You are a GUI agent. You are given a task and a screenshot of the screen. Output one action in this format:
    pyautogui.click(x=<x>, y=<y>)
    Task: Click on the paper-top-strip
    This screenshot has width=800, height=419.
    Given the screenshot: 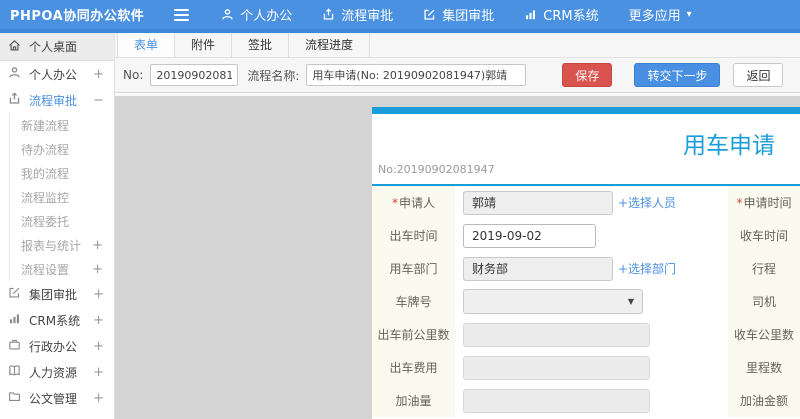 What is the action you would take?
    pyautogui.click(x=586, y=110)
    